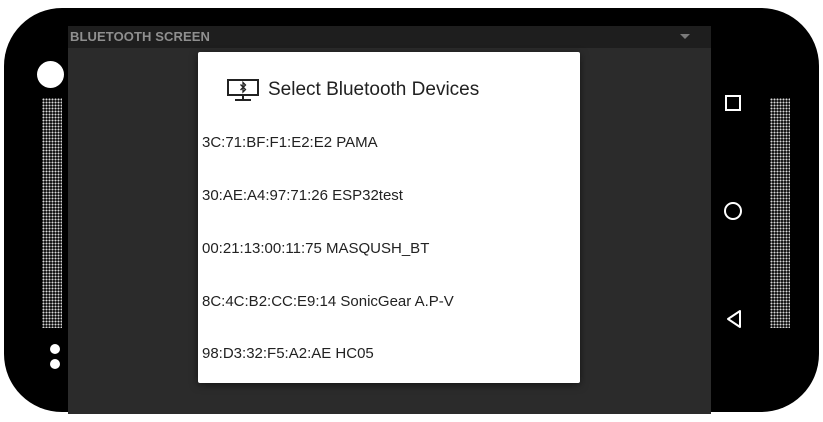 This screenshot has width=823, height=422. What do you see at coordinates (389, 37) in the screenshot?
I see `app-title-bar: BLUETOOTH SCREEN` at bounding box center [389, 37].